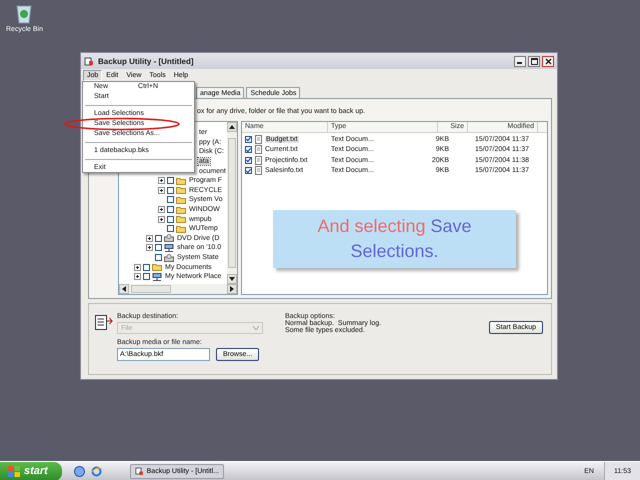 This screenshot has height=480, width=640. What do you see at coordinates (232, 203) in the screenshot?
I see `vertical-scrollbar` at bounding box center [232, 203].